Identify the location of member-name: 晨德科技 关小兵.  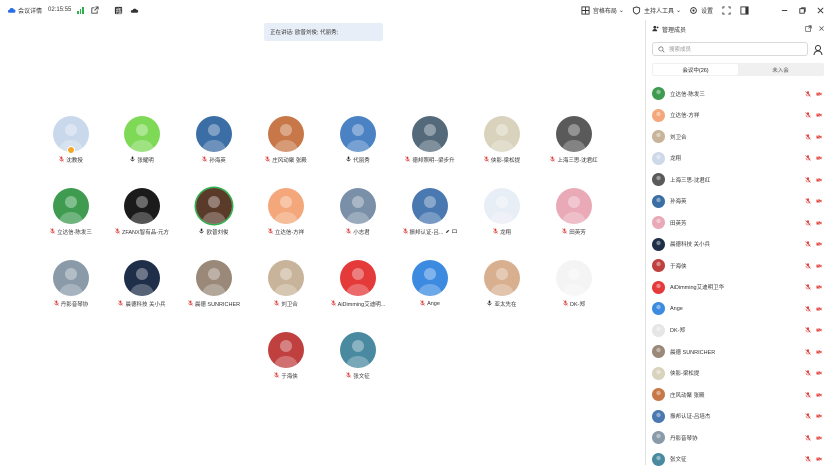
(735, 244).